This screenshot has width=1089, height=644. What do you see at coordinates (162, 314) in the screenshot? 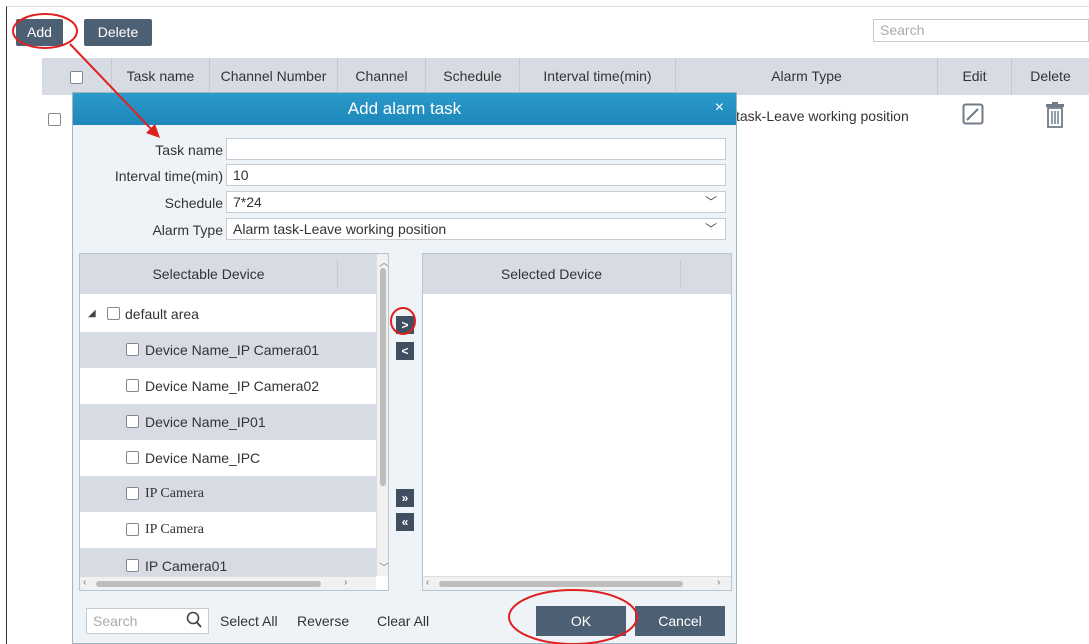
I see `tree-root-label: default area` at bounding box center [162, 314].